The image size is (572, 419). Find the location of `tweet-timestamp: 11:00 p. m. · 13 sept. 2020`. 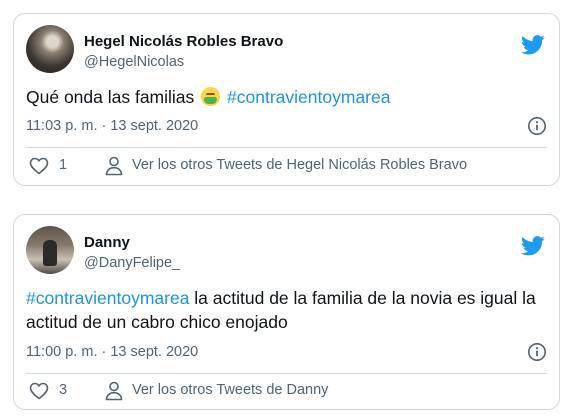

tweet-timestamp: 11:00 p. m. · 13 sept. 2020 is located at coordinates (112, 352).